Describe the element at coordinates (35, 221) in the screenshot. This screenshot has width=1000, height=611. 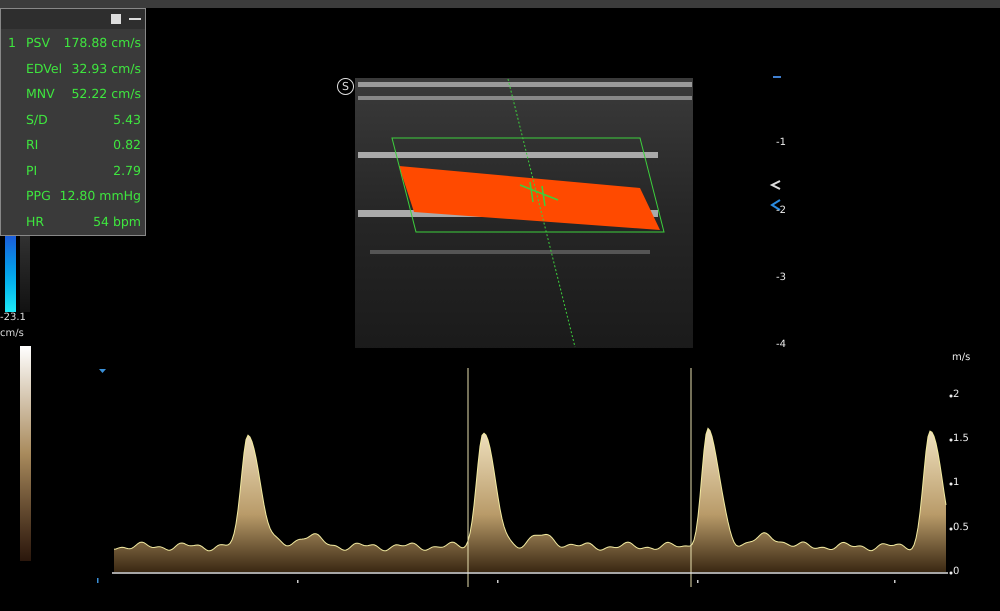
I see `measurement-label: HR` at that location.